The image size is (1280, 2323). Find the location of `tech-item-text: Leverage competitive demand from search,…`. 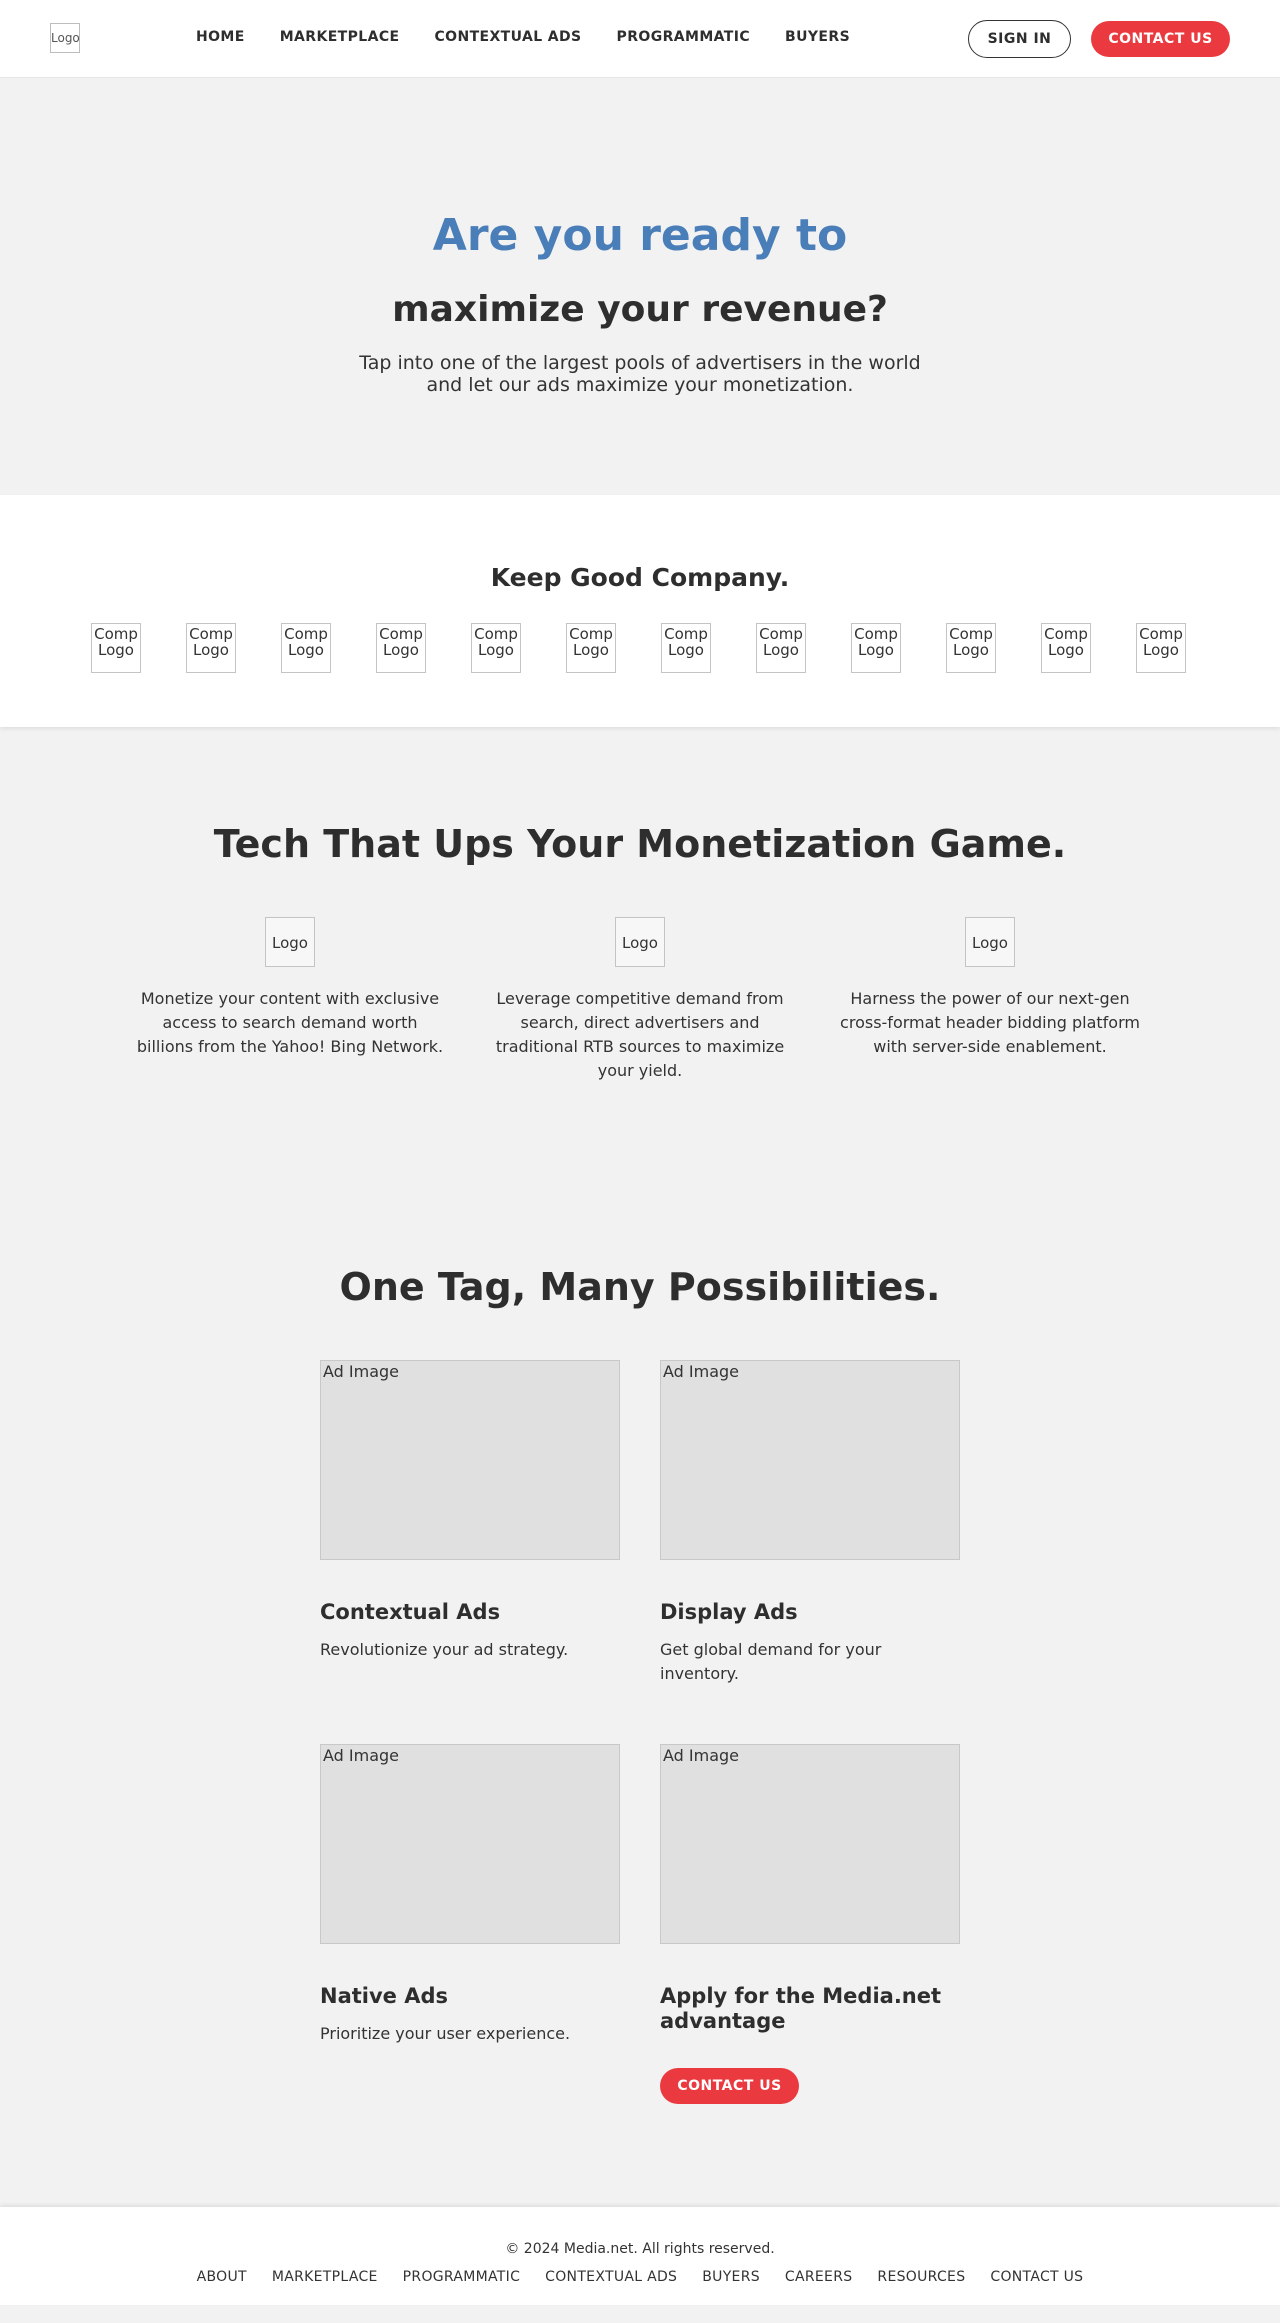

tech-item-text: Leverage competitive demand from search,… is located at coordinates (640, 1034).